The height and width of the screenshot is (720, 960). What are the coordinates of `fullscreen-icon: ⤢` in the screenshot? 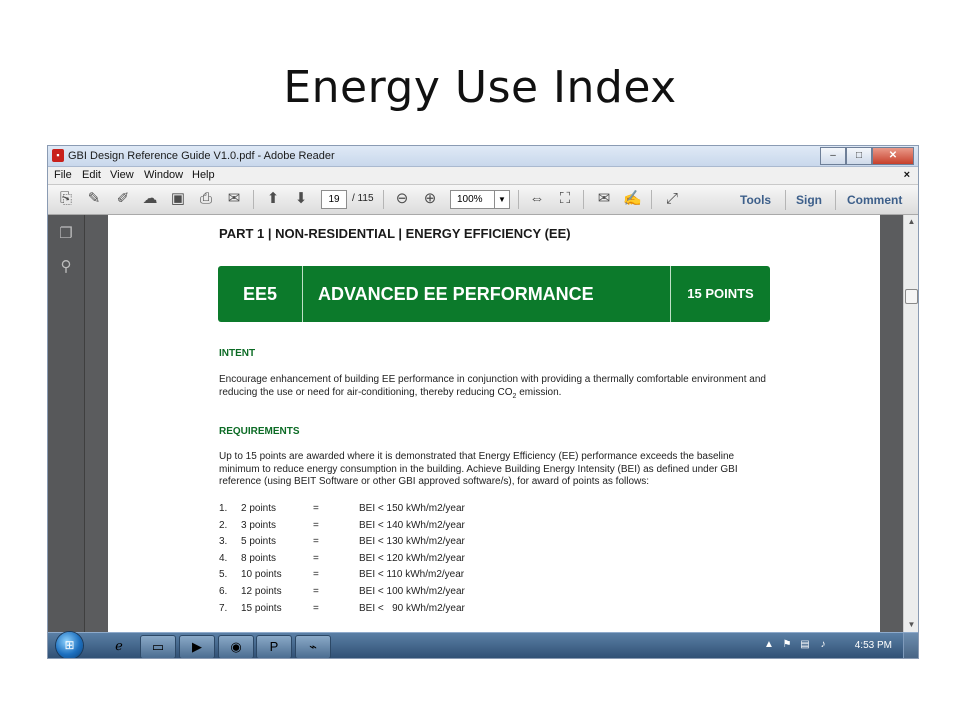 It's located at (672, 199).